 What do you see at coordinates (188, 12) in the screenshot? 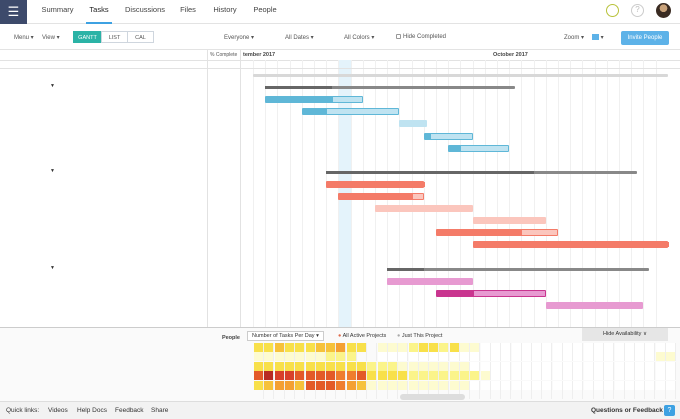
I see `tab-files: Files` at bounding box center [188, 12].